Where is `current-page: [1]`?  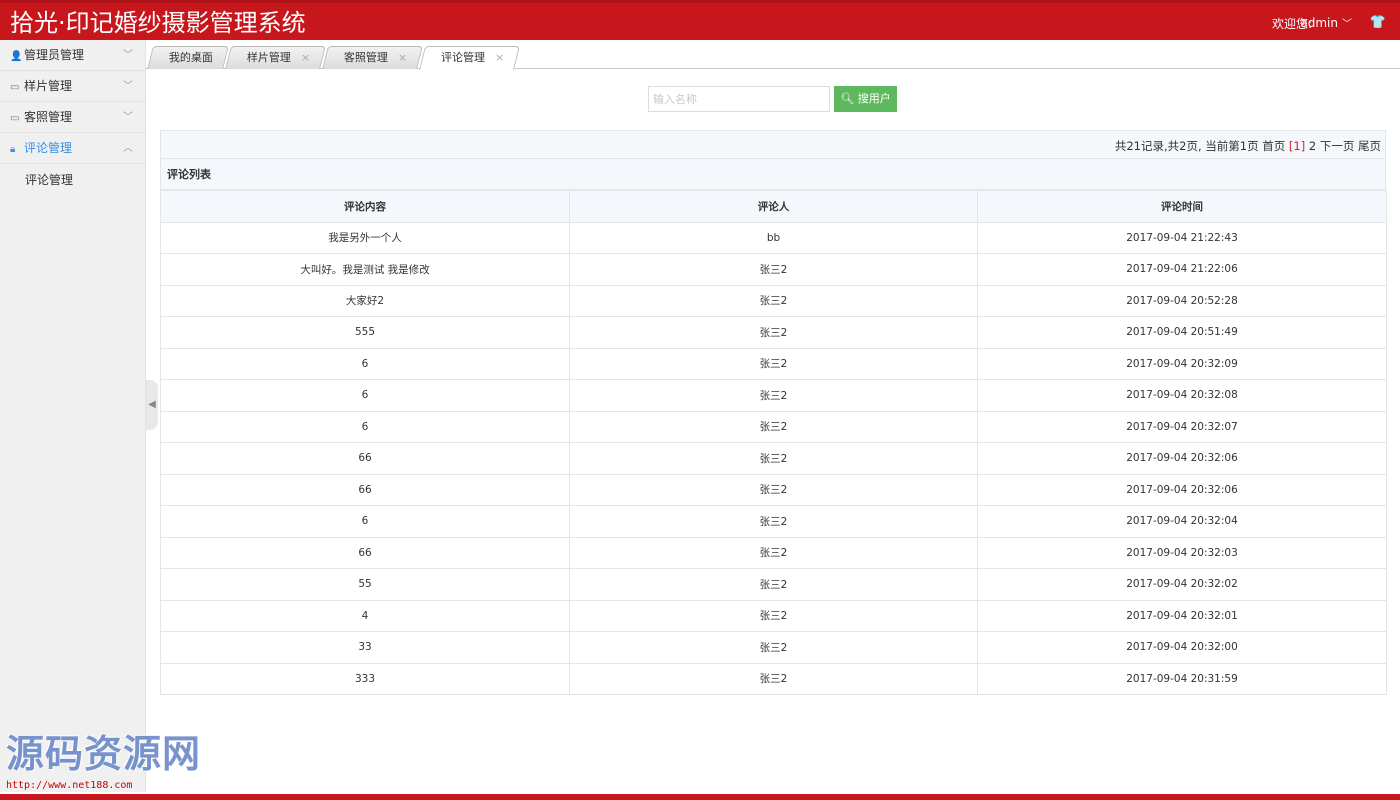
current-page: [1] is located at coordinates (1297, 146).